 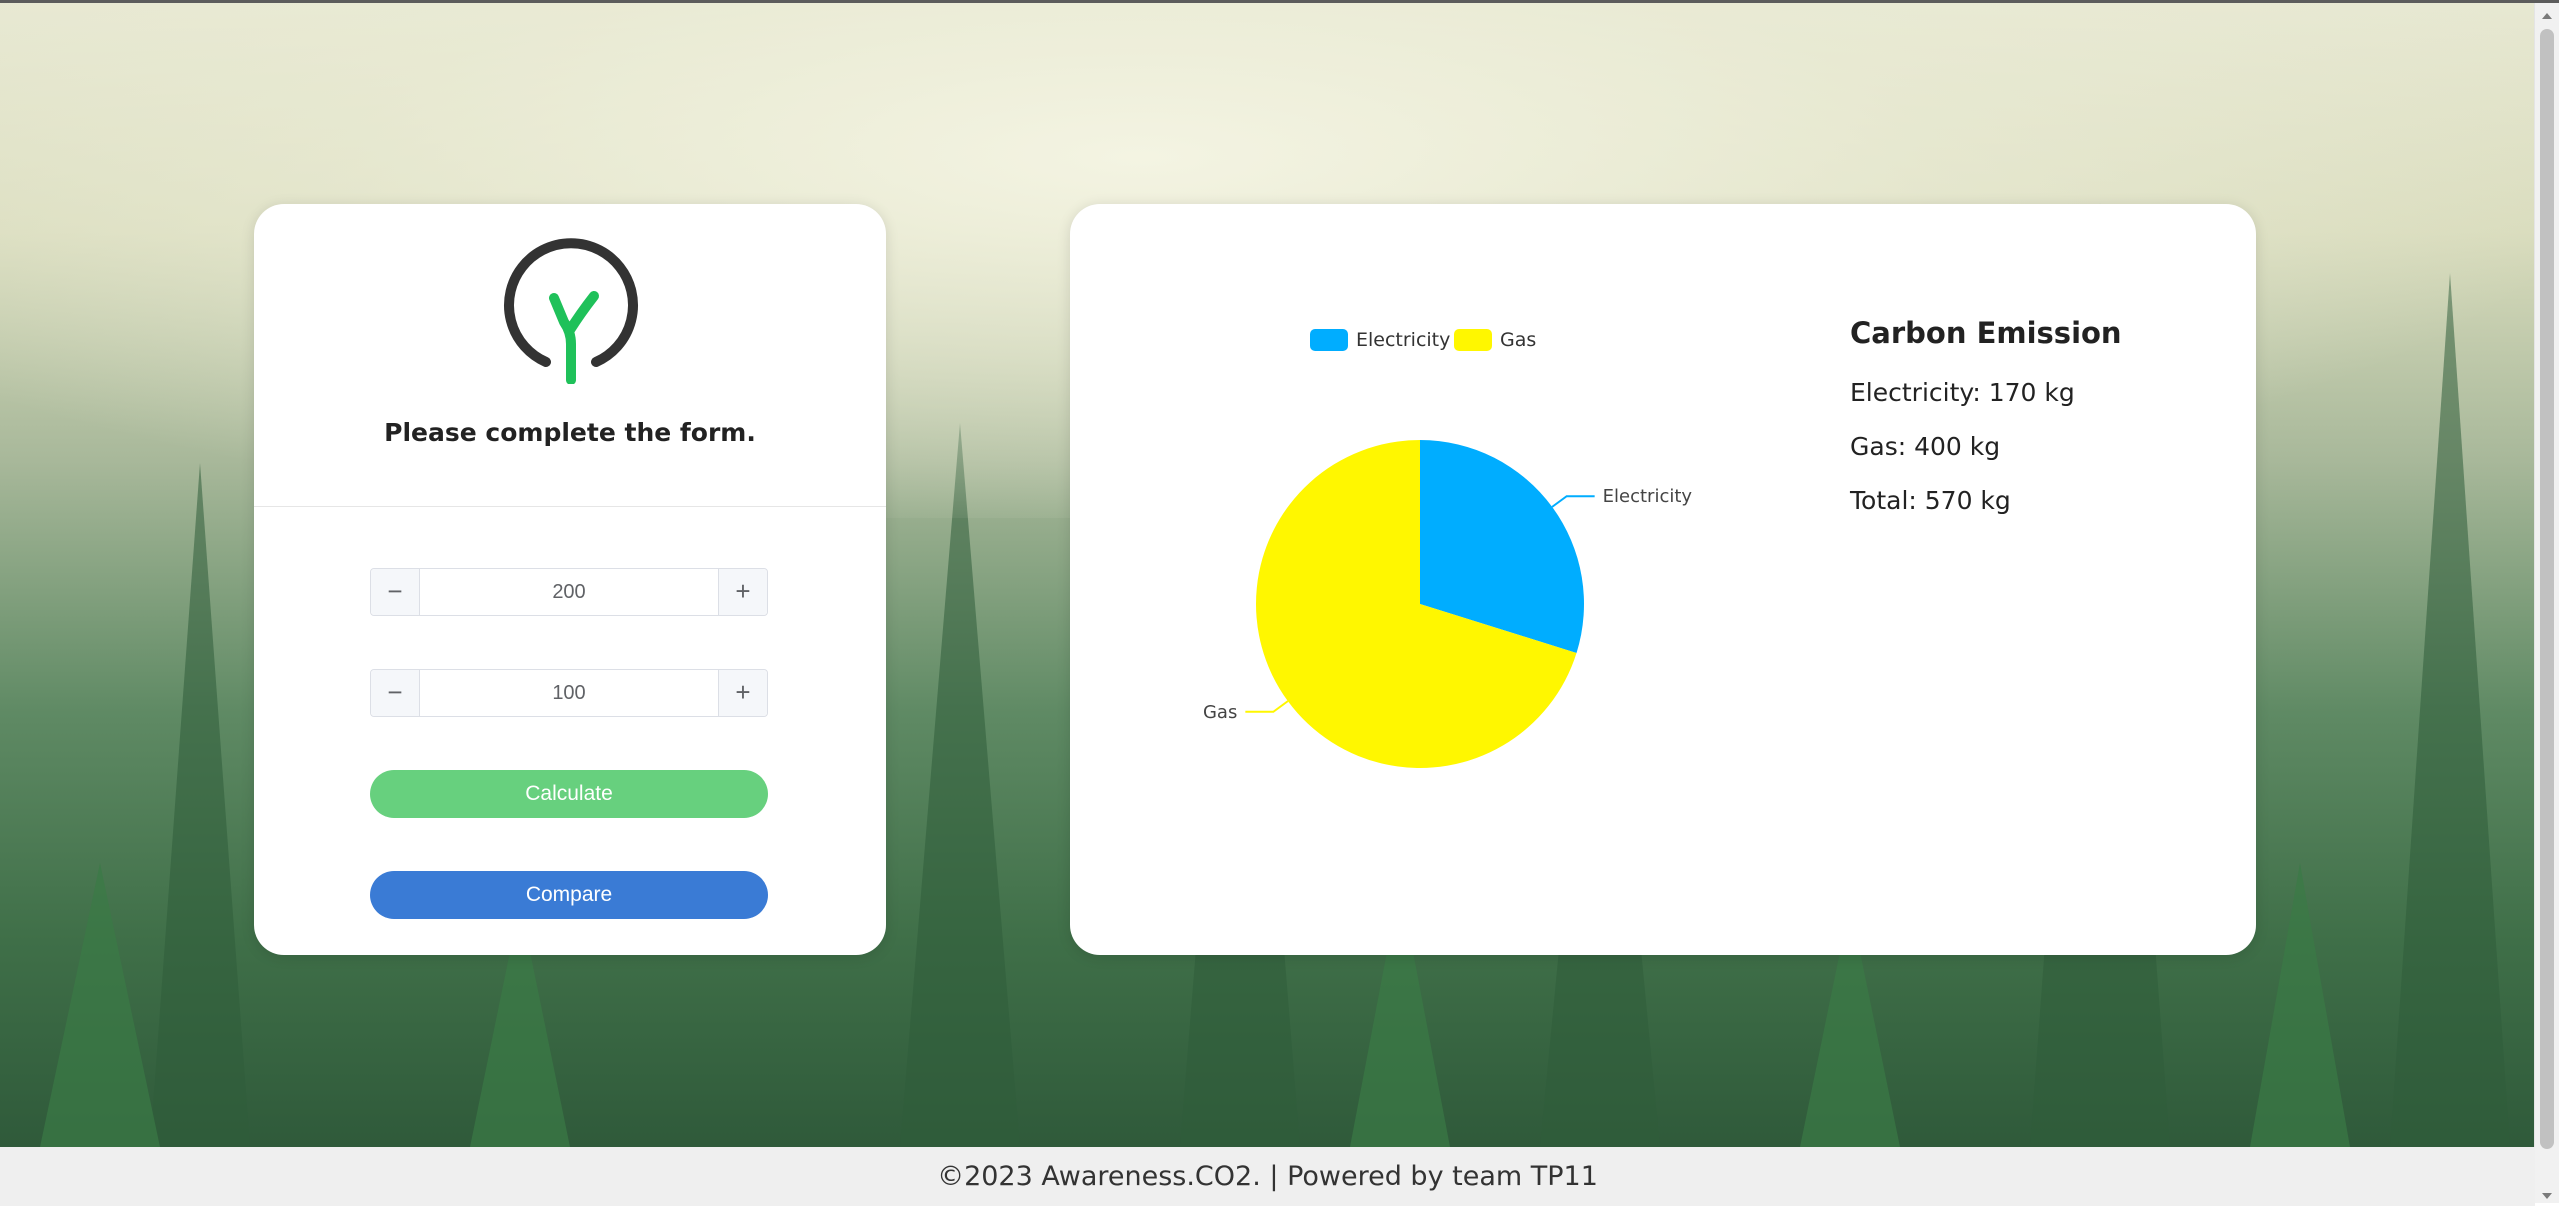 What do you see at coordinates (570, 506) in the screenshot?
I see `divider` at bounding box center [570, 506].